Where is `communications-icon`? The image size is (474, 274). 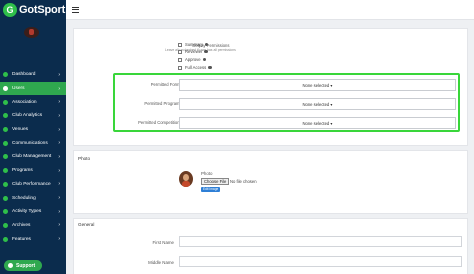 communications-icon is located at coordinates (5, 143).